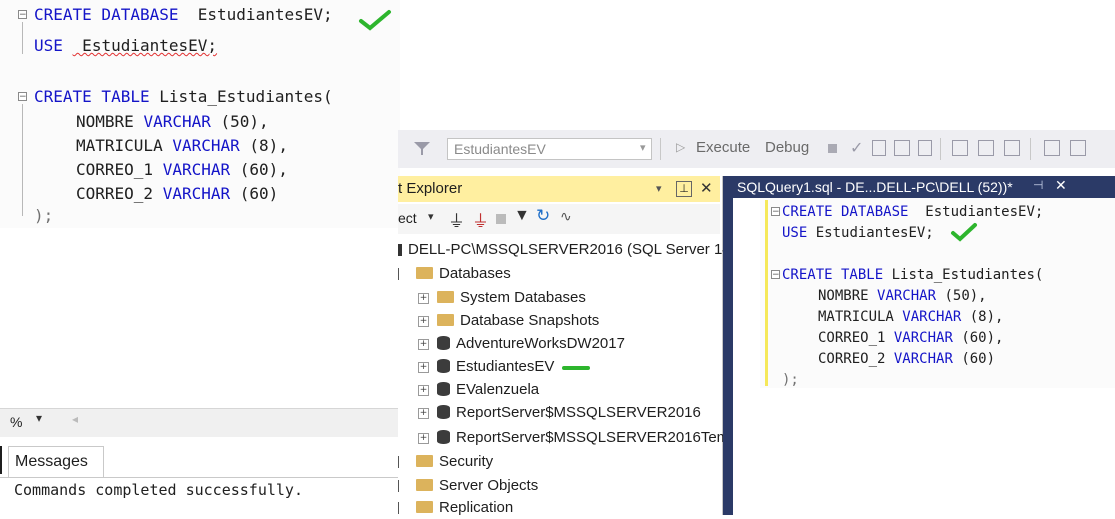  What do you see at coordinates (75, 419) in the screenshot?
I see `scroll-left-icon: ◂` at bounding box center [75, 419].